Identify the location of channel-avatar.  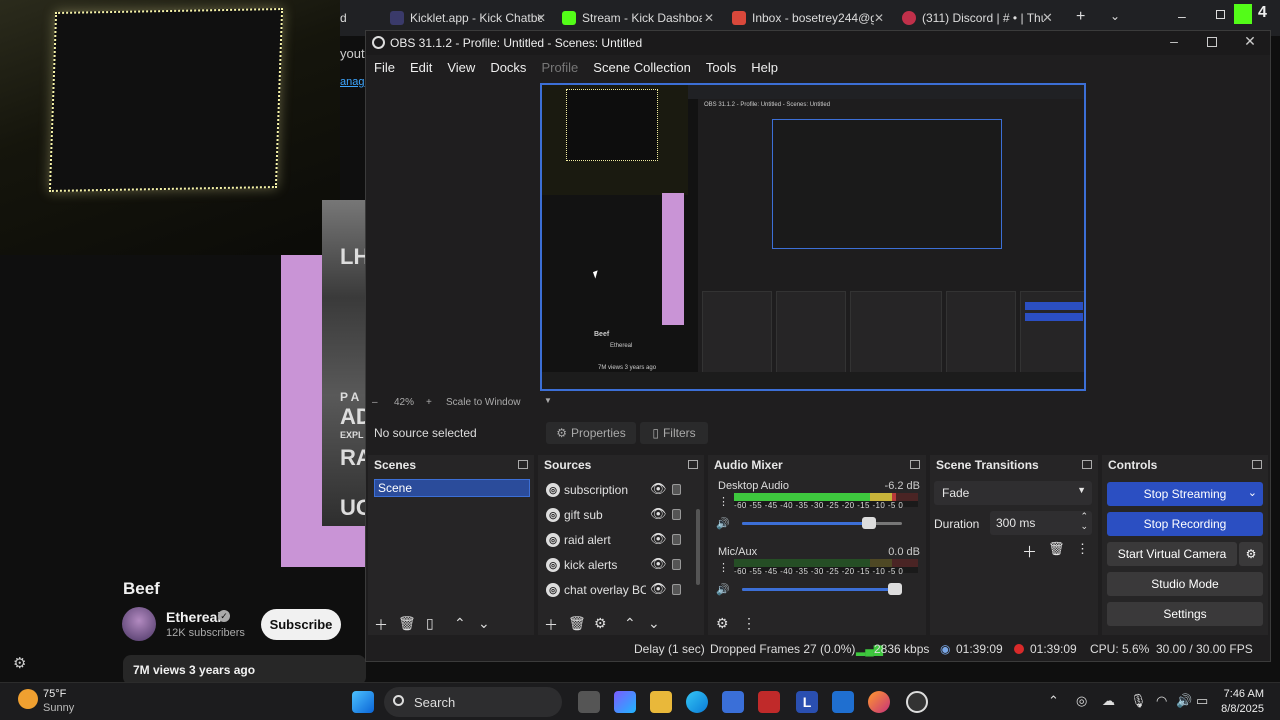
(139, 624).